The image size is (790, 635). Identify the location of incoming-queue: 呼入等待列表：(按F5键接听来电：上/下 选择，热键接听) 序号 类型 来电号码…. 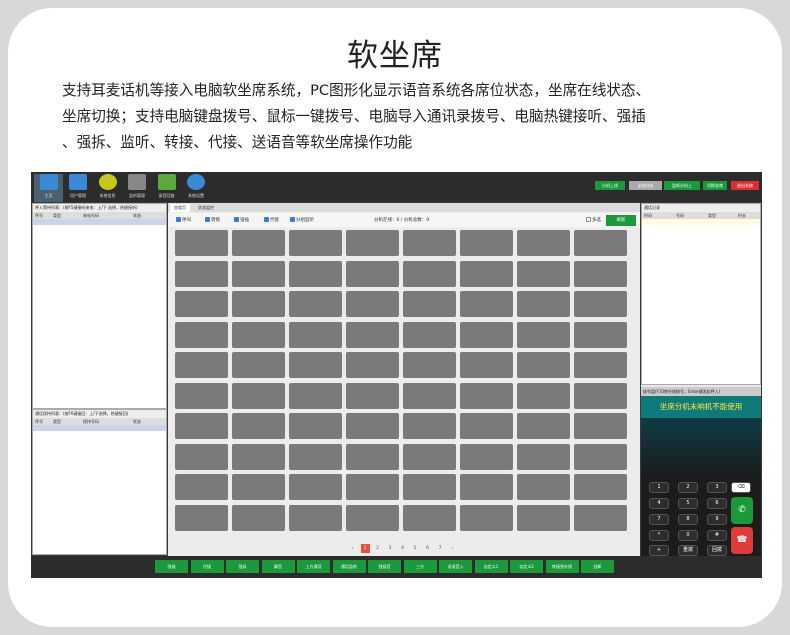
(99, 306).